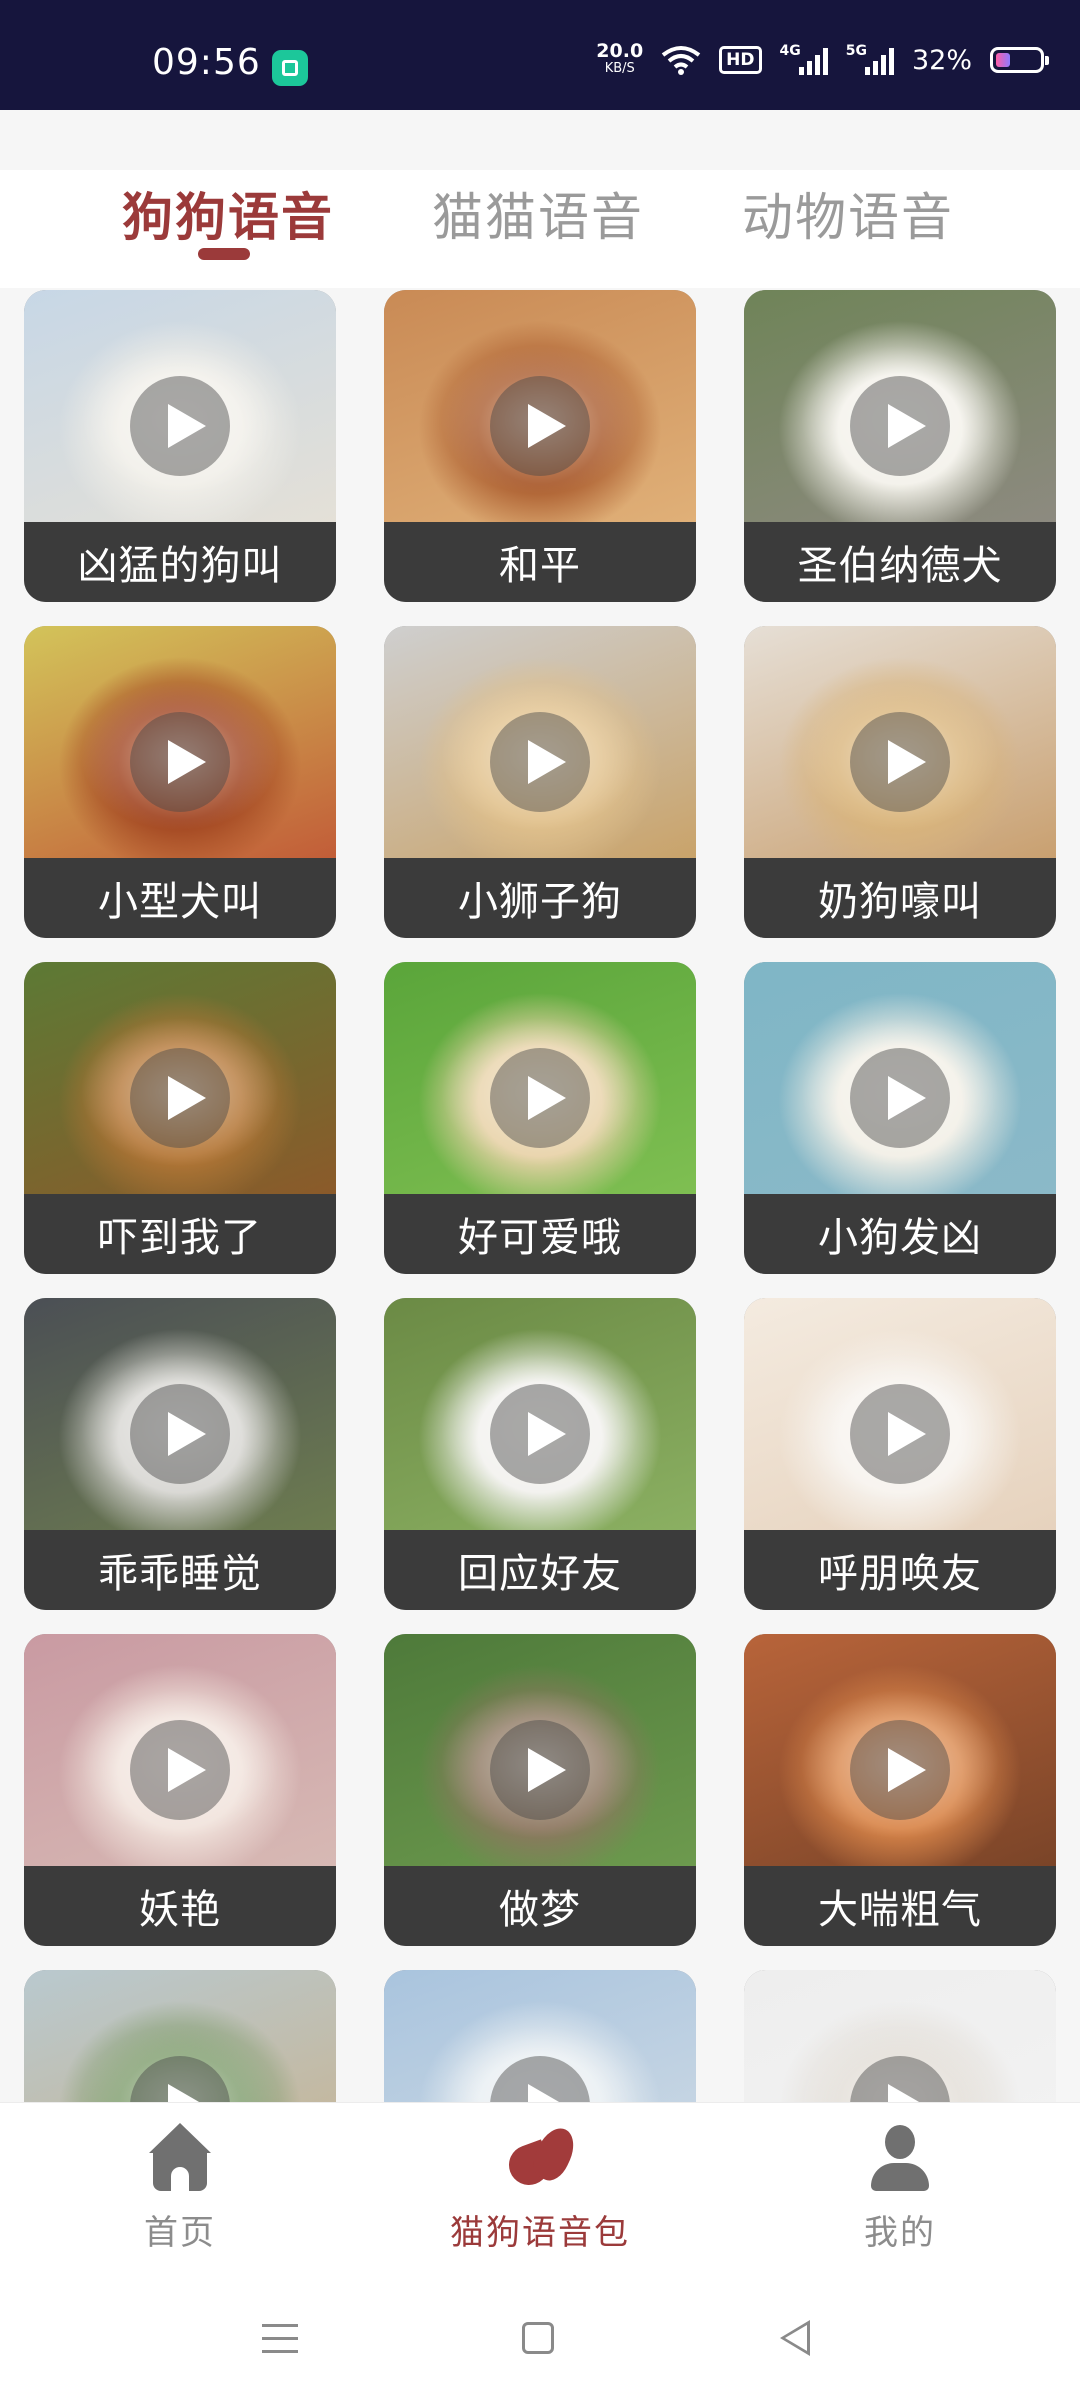 This screenshot has width=1080, height=2400. I want to click on sound-card-label: 小狗发凶, so click(900, 1234).